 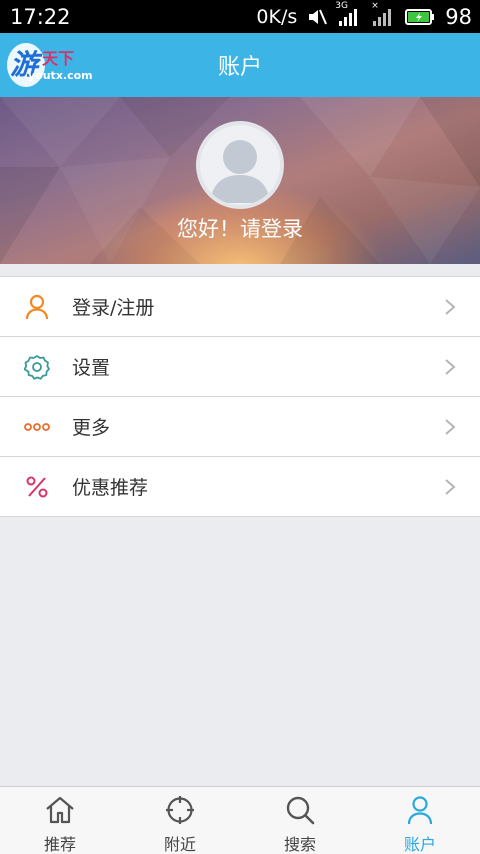 What do you see at coordinates (240, 367) in the screenshot?
I see `menu-item-settings: 设置` at bounding box center [240, 367].